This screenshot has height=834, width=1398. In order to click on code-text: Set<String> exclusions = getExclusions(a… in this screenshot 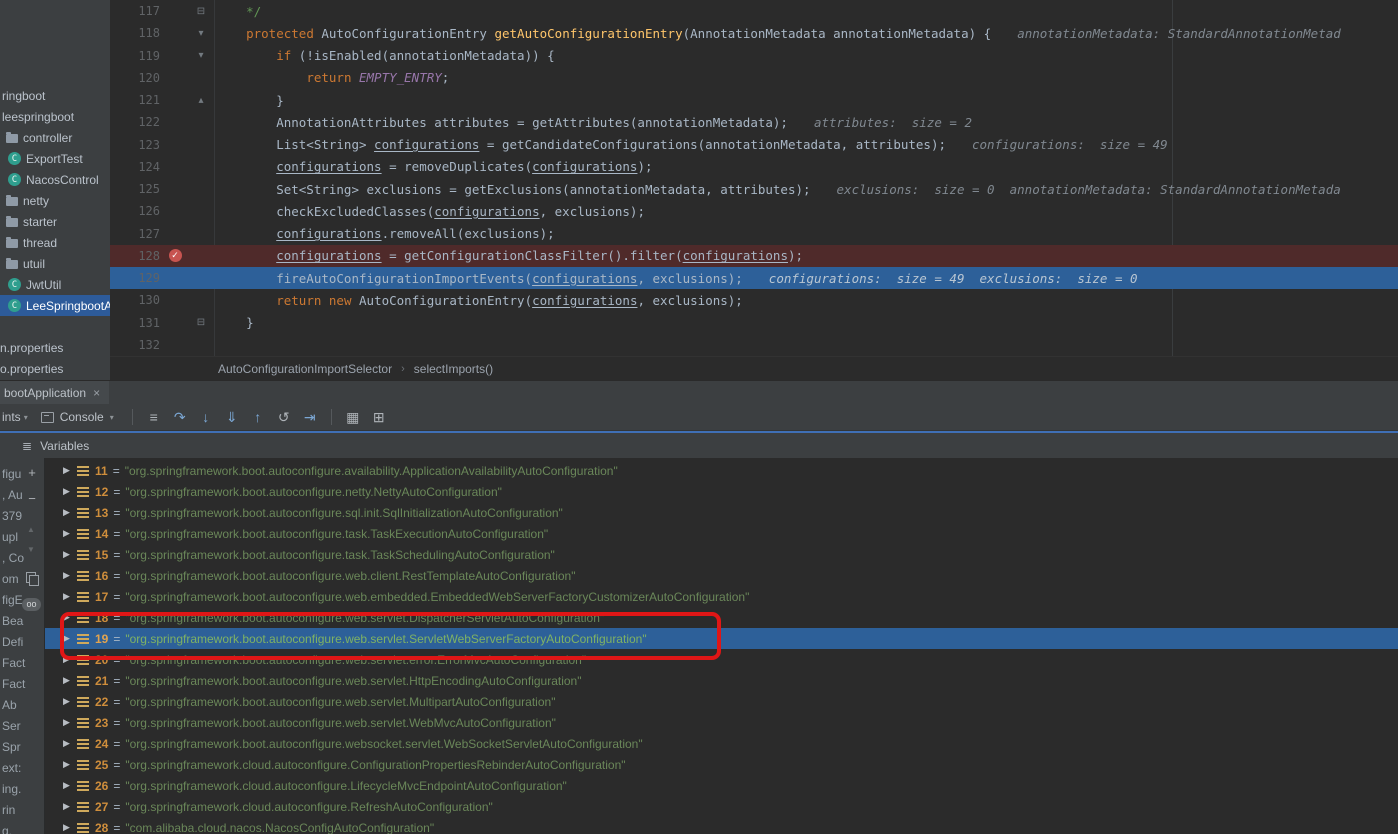, I will do `click(776, 189)`.